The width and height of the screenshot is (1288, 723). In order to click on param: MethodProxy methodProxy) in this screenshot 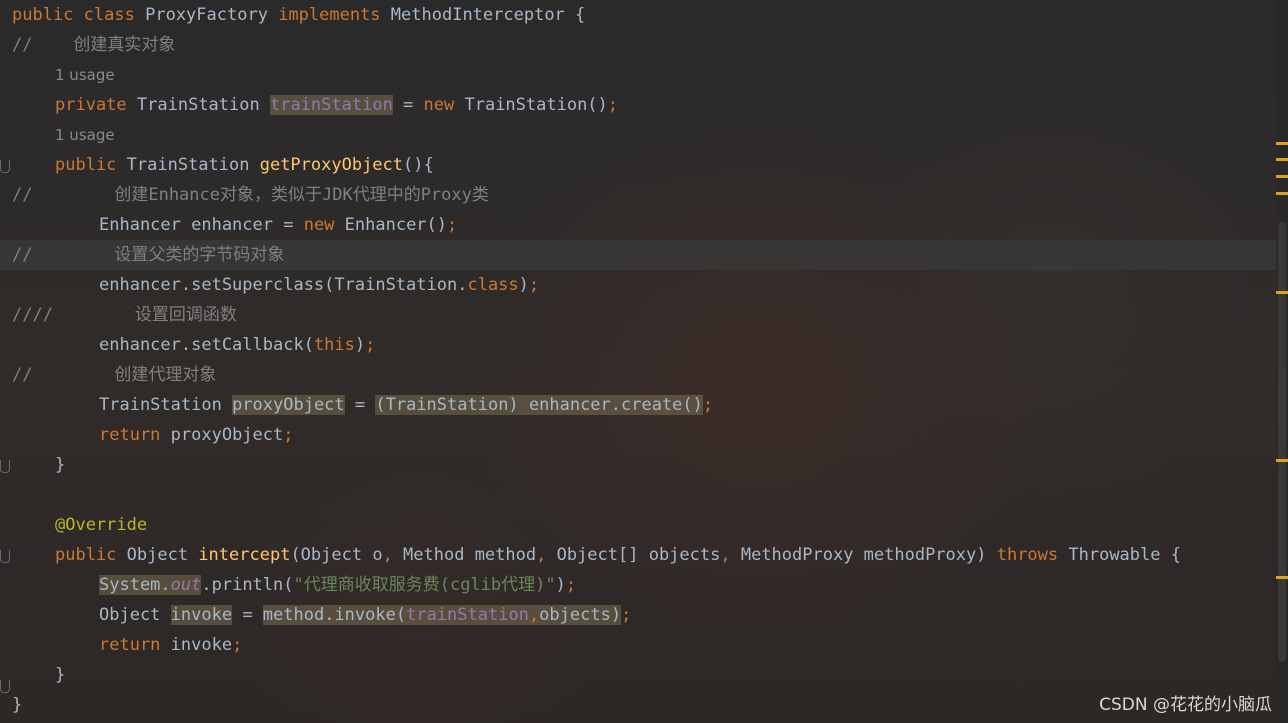, I will do `click(863, 555)`.